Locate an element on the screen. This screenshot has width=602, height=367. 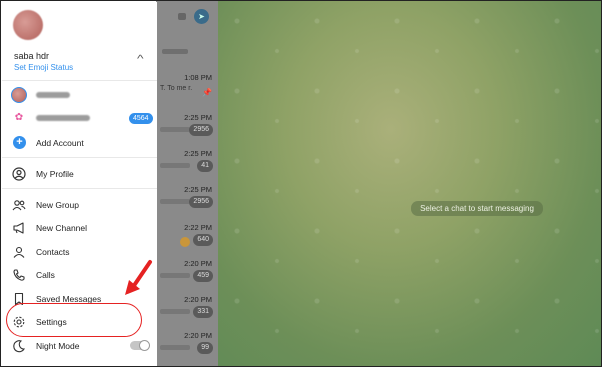
moon-icon is located at coordinates (19, 346).